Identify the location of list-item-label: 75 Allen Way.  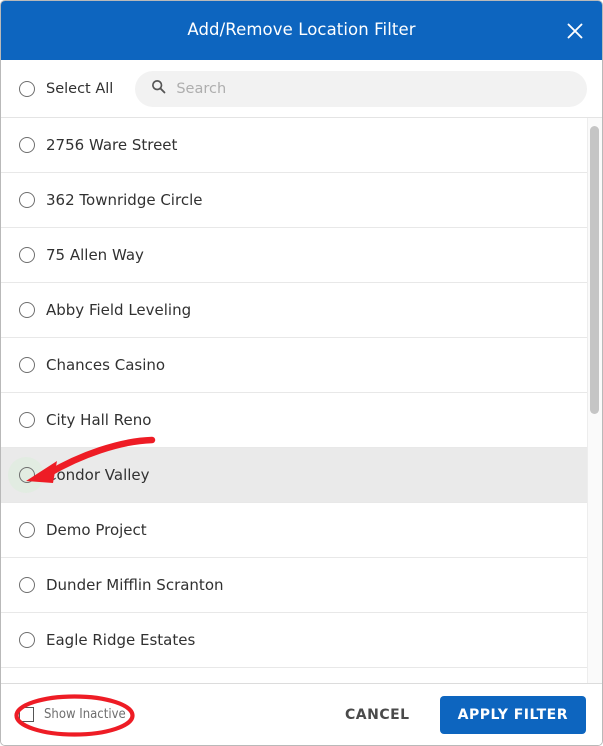
(95, 255).